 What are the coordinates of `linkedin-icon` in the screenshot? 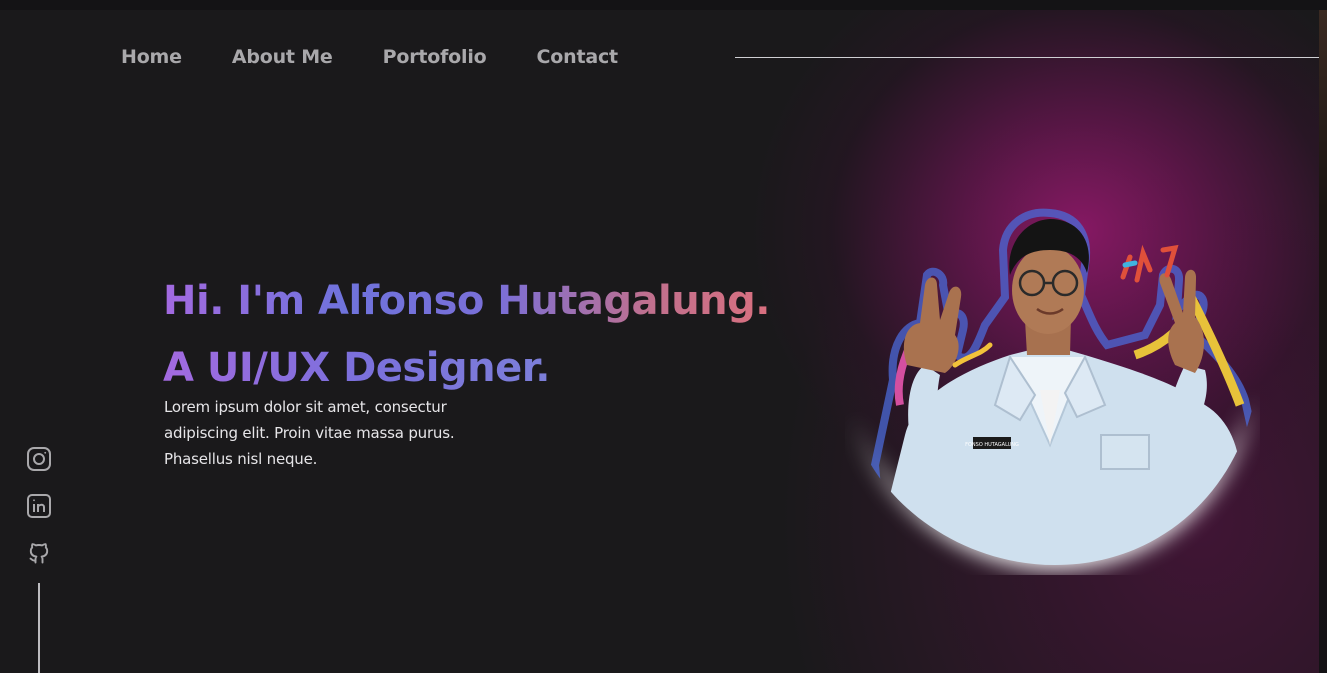 It's located at (39, 506).